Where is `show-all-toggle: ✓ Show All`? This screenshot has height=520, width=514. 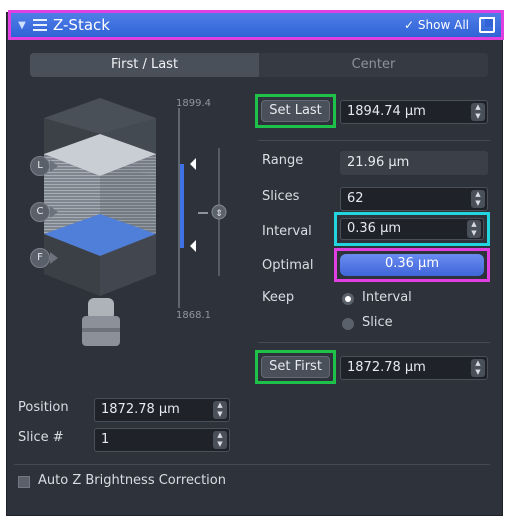 show-all-toggle: ✓ Show All is located at coordinates (436, 25).